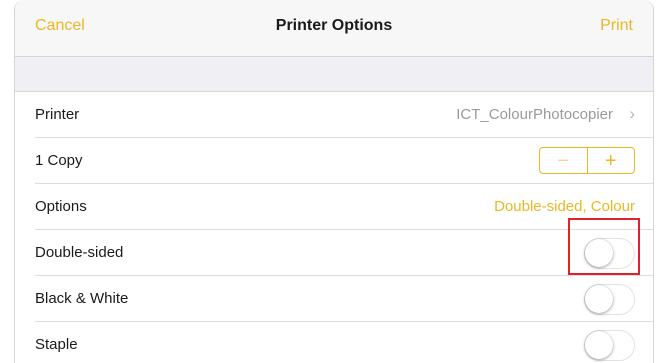 This screenshot has width=662, height=363. Describe the element at coordinates (334, 161) in the screenshot. I see `copies-row: 1 Copy − +` at that location.